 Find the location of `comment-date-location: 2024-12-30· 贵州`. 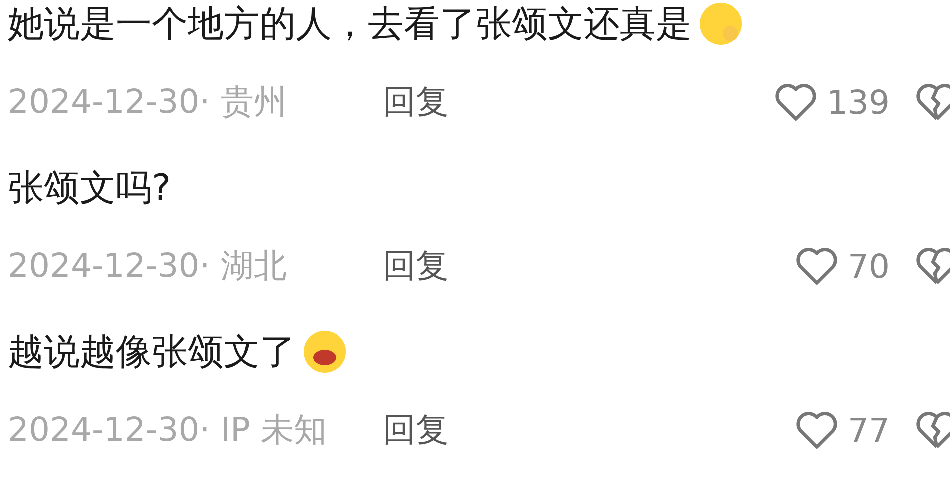

comment-date-location: 2024-12-30· 贵州 is located at coordinates (148, 101).